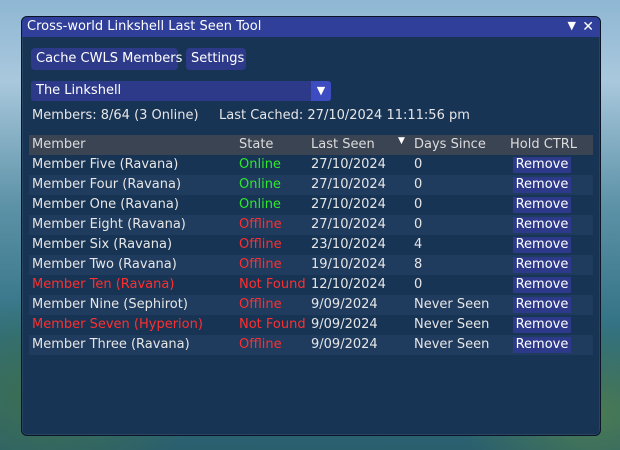 This screenshot has width=620, height=450. I want to click on last-seen-date: 23/10/2024, so click(348, 244).